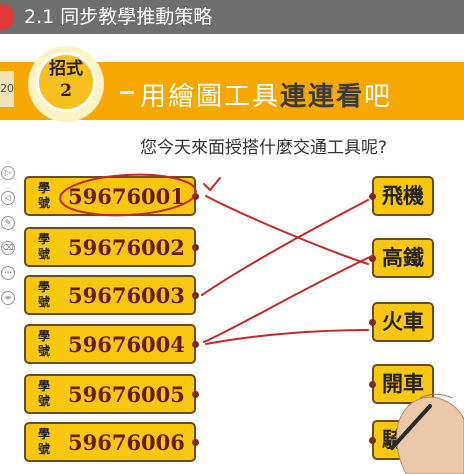  I want to click on vehicle-label: 騎車, so click(403, 439).